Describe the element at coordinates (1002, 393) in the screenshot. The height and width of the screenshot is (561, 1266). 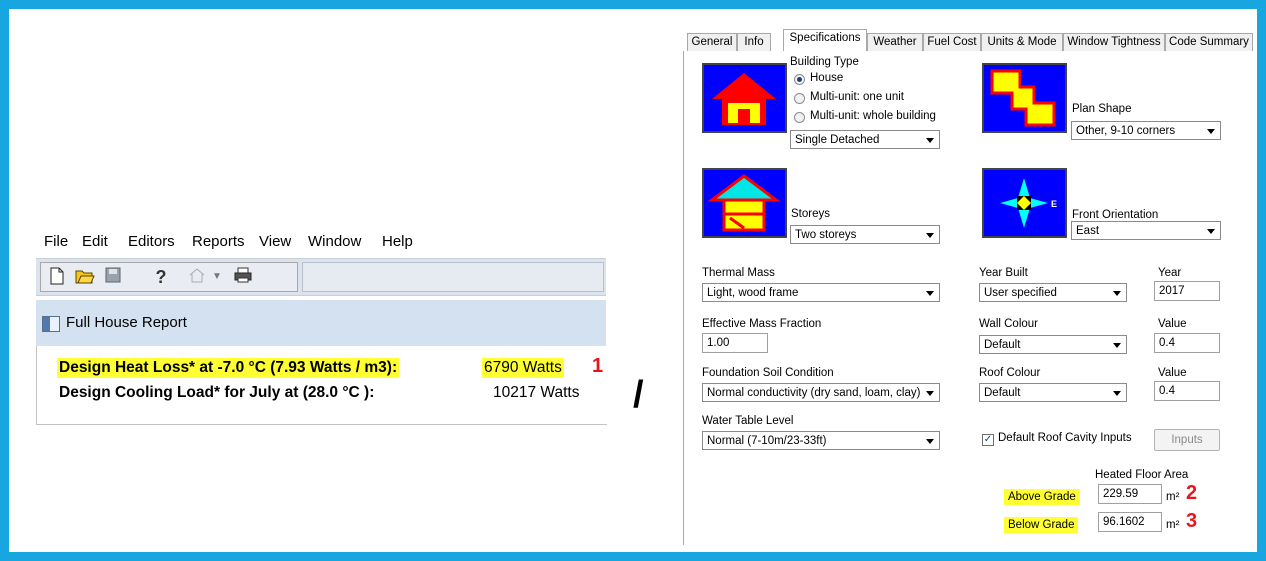
I see `roof-colour-value: Default` at that location.